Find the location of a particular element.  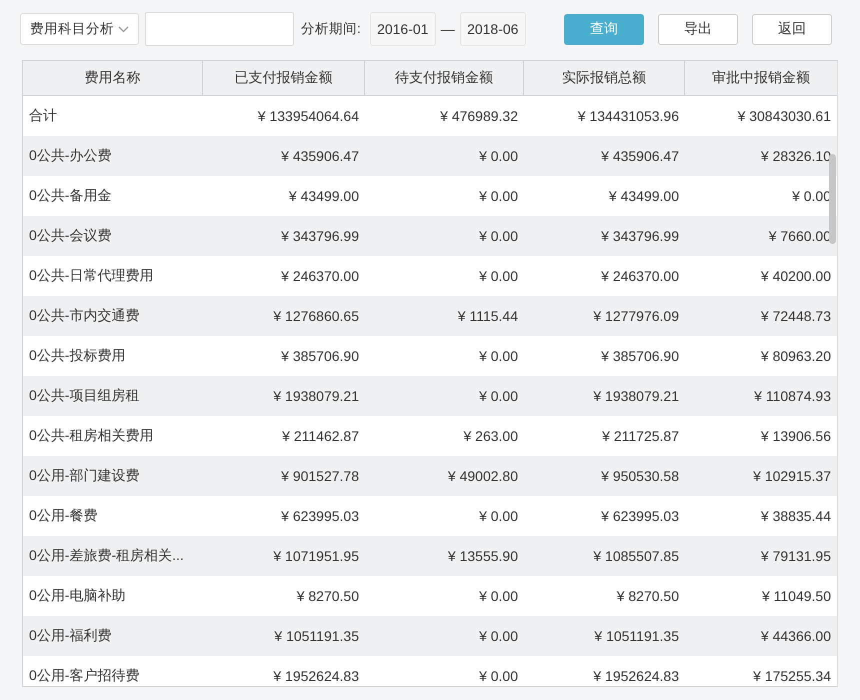

table-cell-text: 0公用-部门建设费 is located at coordinates (84, 476).